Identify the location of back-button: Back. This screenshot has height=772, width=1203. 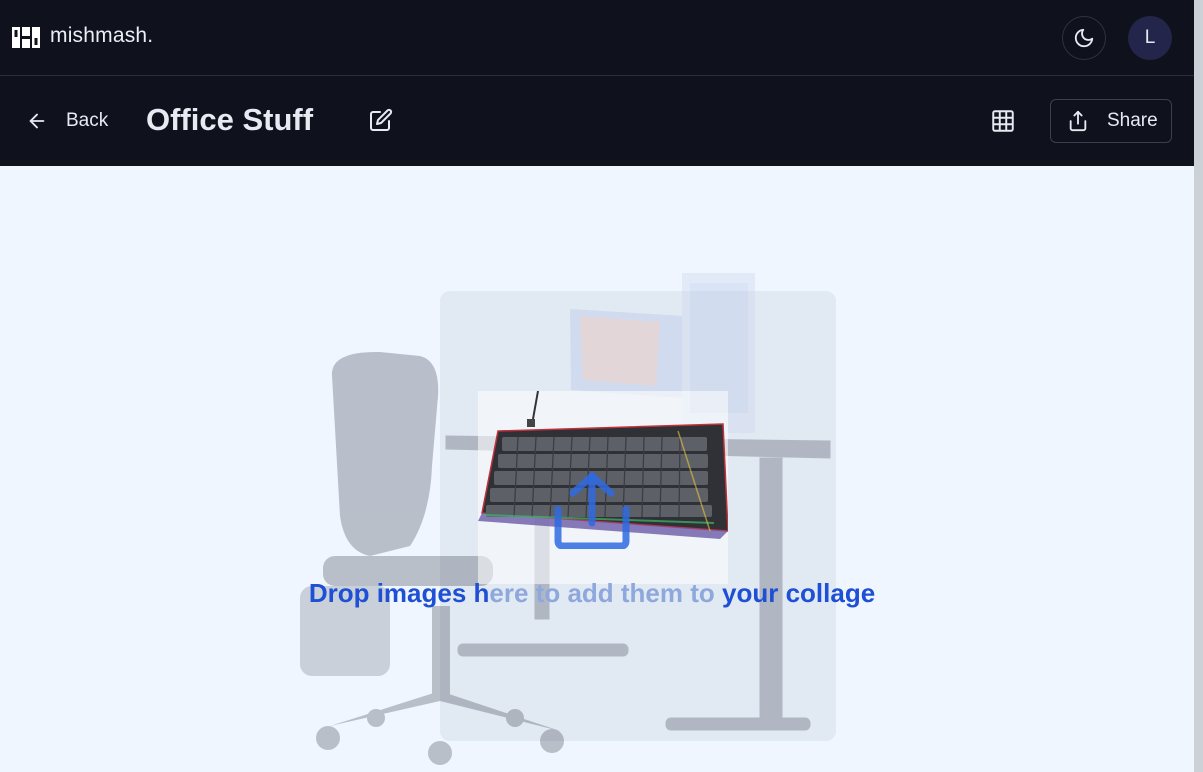
(67, 121).